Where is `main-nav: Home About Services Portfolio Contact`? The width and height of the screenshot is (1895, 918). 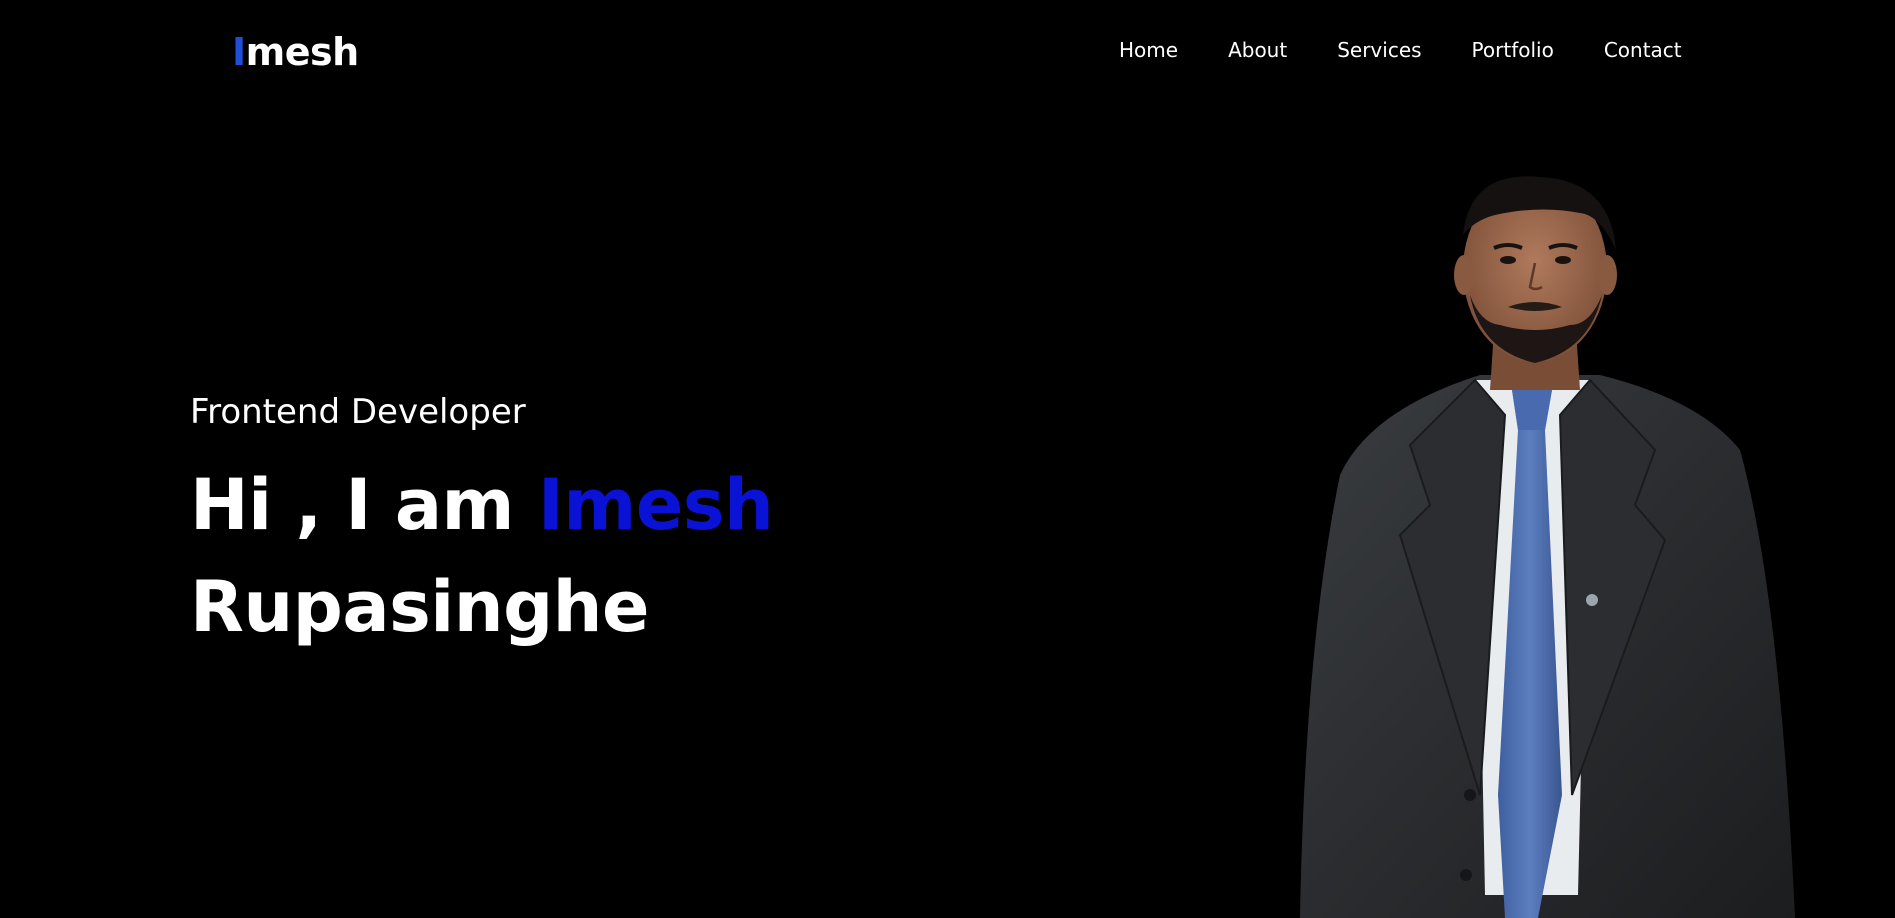 main-nav: Home About Services Portfolio Contact is located at coordinates (1400, 50).